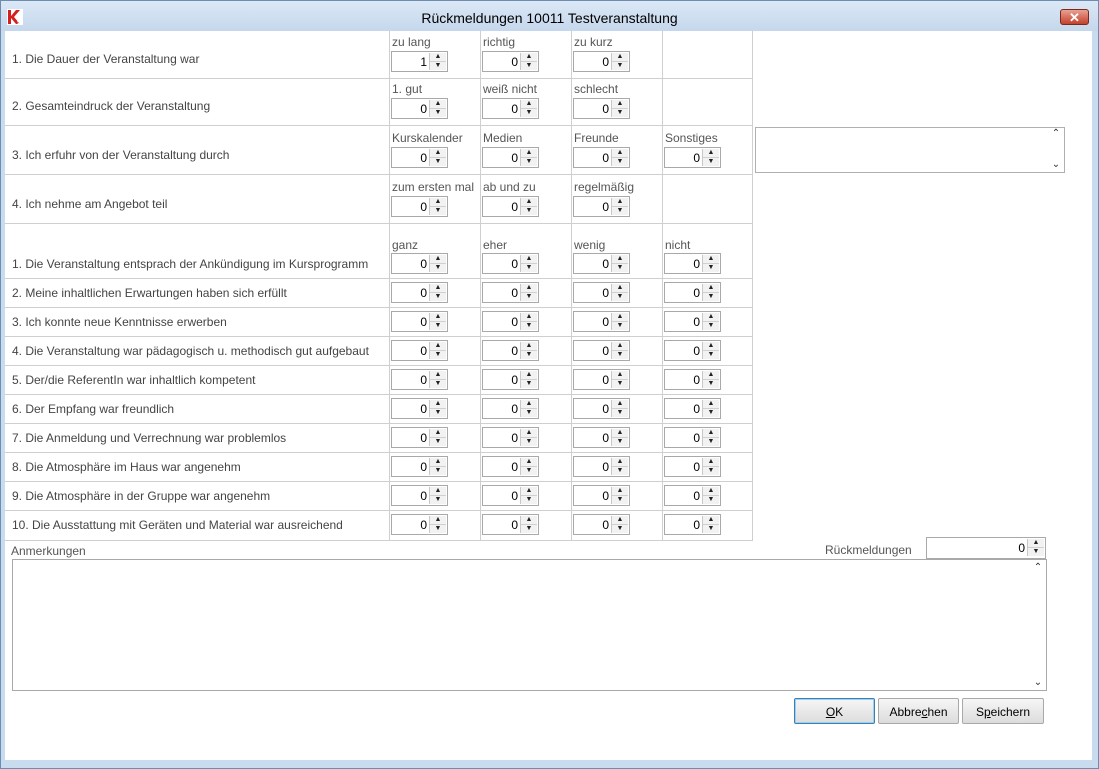  What do you see at coordinates (834, 711) in the screenshot?
I see `ok-button: OK` at bounding box center [834, 711].